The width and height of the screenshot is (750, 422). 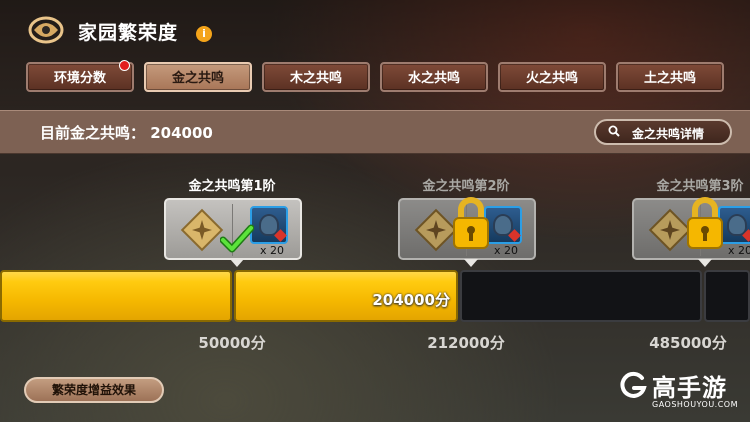 I want to click on tab-environment-score: 环境分数, so click(x=80, y=76).